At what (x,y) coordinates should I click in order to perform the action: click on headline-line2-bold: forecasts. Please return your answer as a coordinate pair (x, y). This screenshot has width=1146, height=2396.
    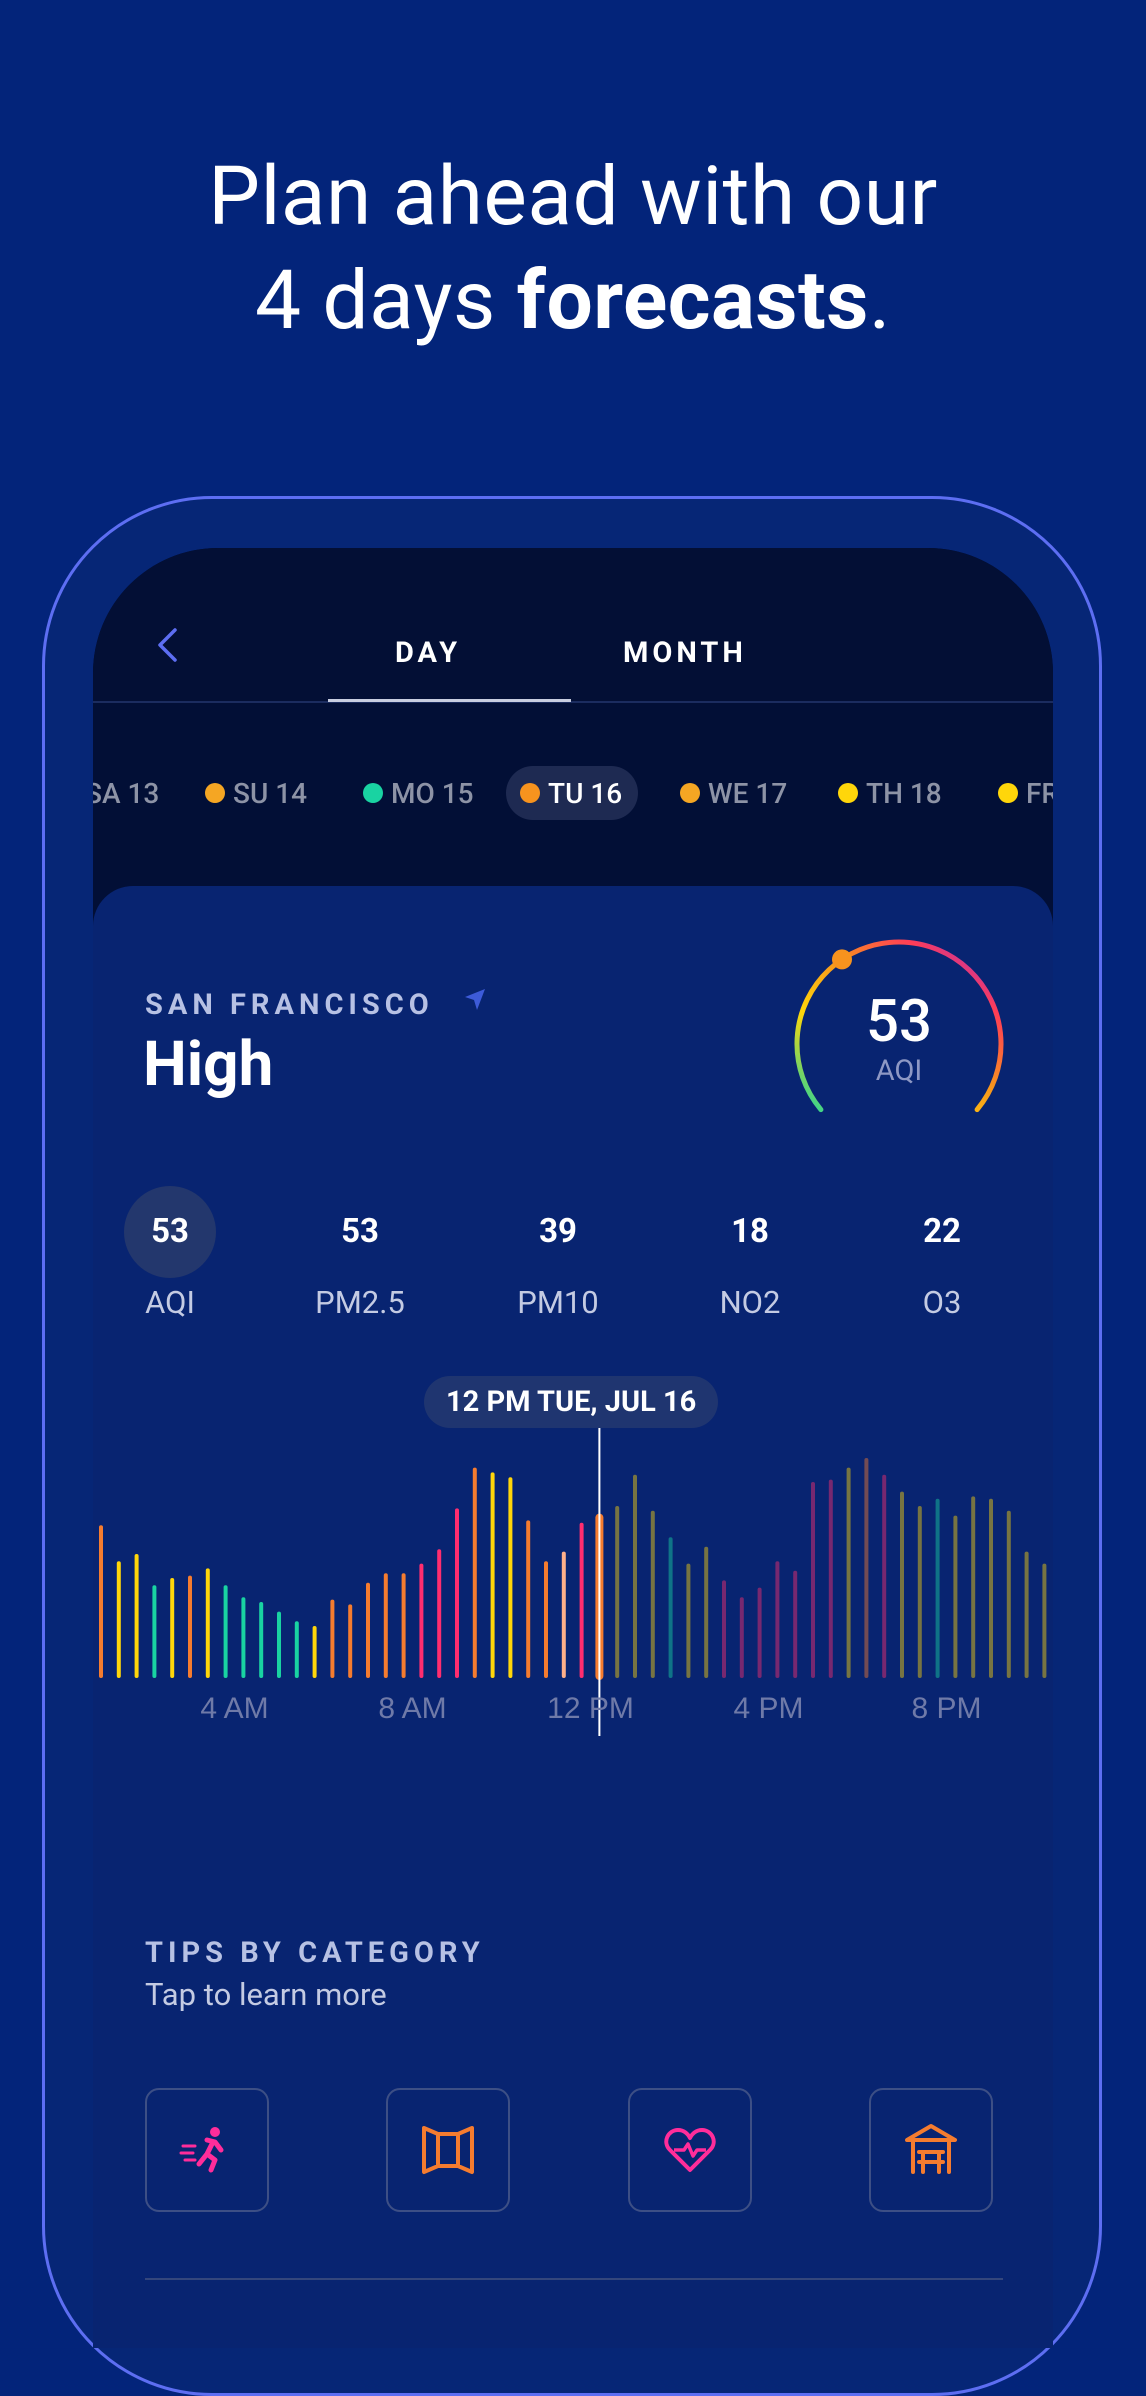
    Looking at the image, I should click on (692, 301).